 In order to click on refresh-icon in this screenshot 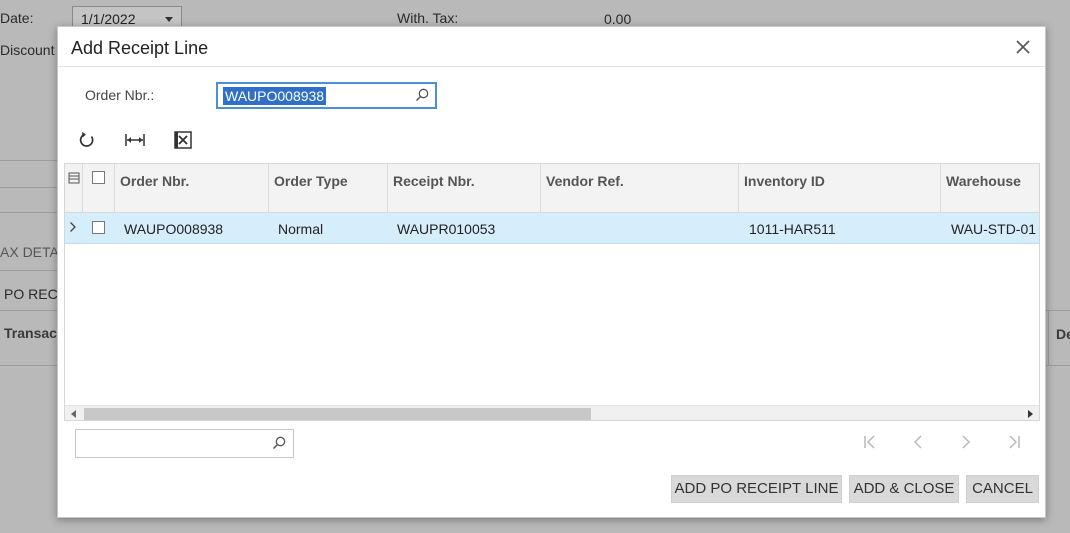, I will do `click(87, 140)`.